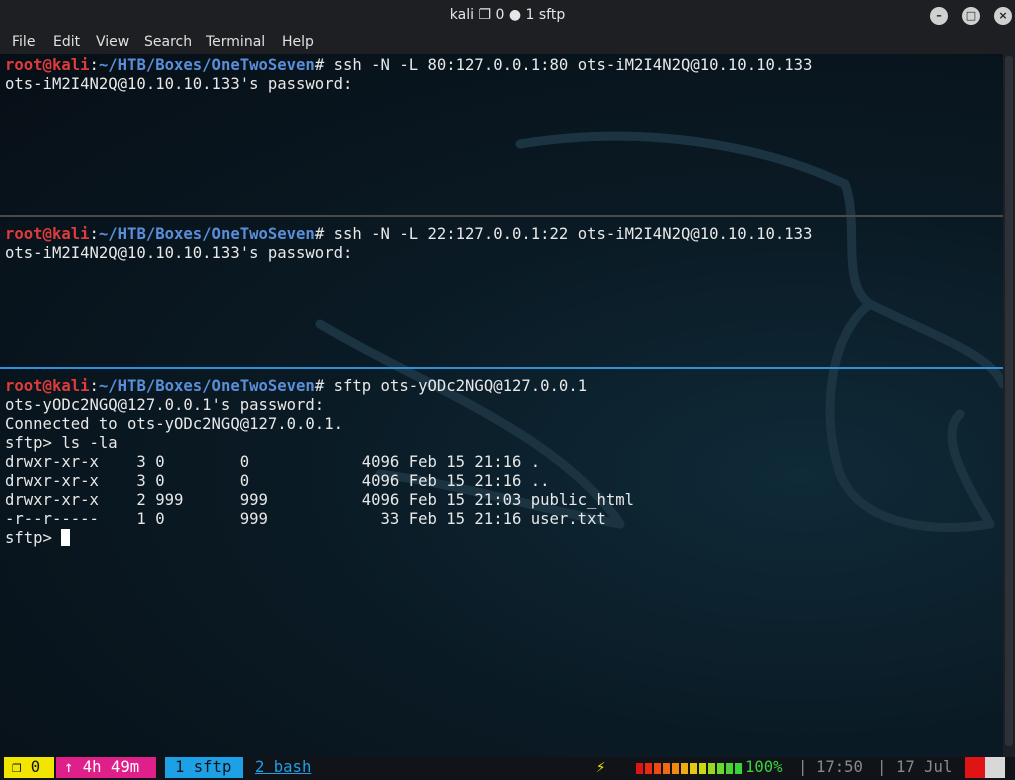  I want to click on window-tab-active: 1 sftp, so click(204, 767).